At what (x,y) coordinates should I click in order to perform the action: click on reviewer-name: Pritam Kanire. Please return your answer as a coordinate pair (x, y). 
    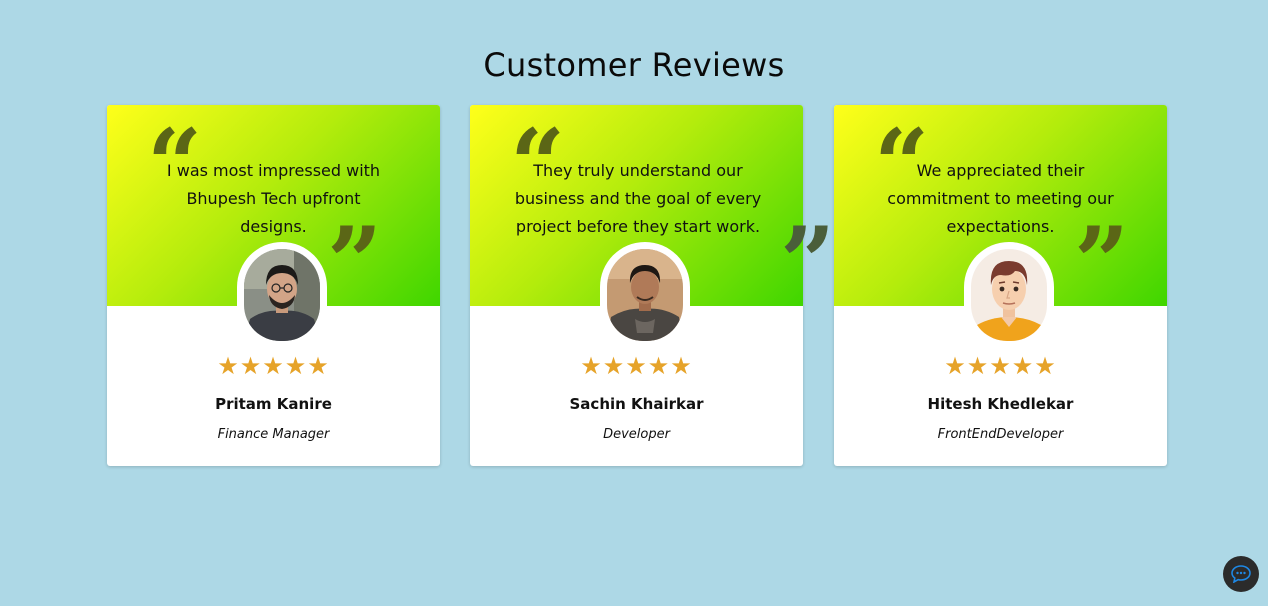
    Looking at the image, I should click on (273, 404).